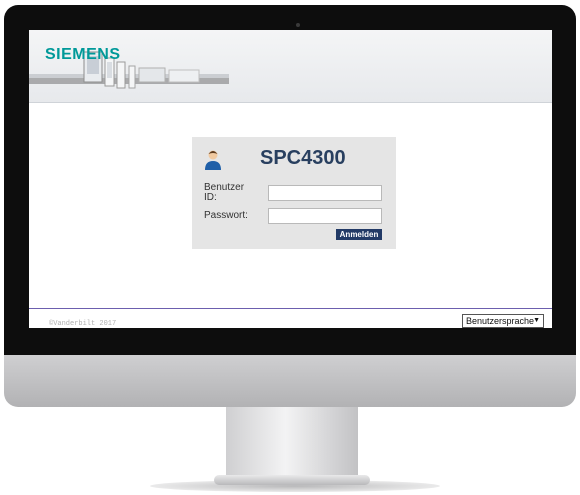  I want to click on copyright-text: ©Vanderbilt 2017, so click(83, 324).